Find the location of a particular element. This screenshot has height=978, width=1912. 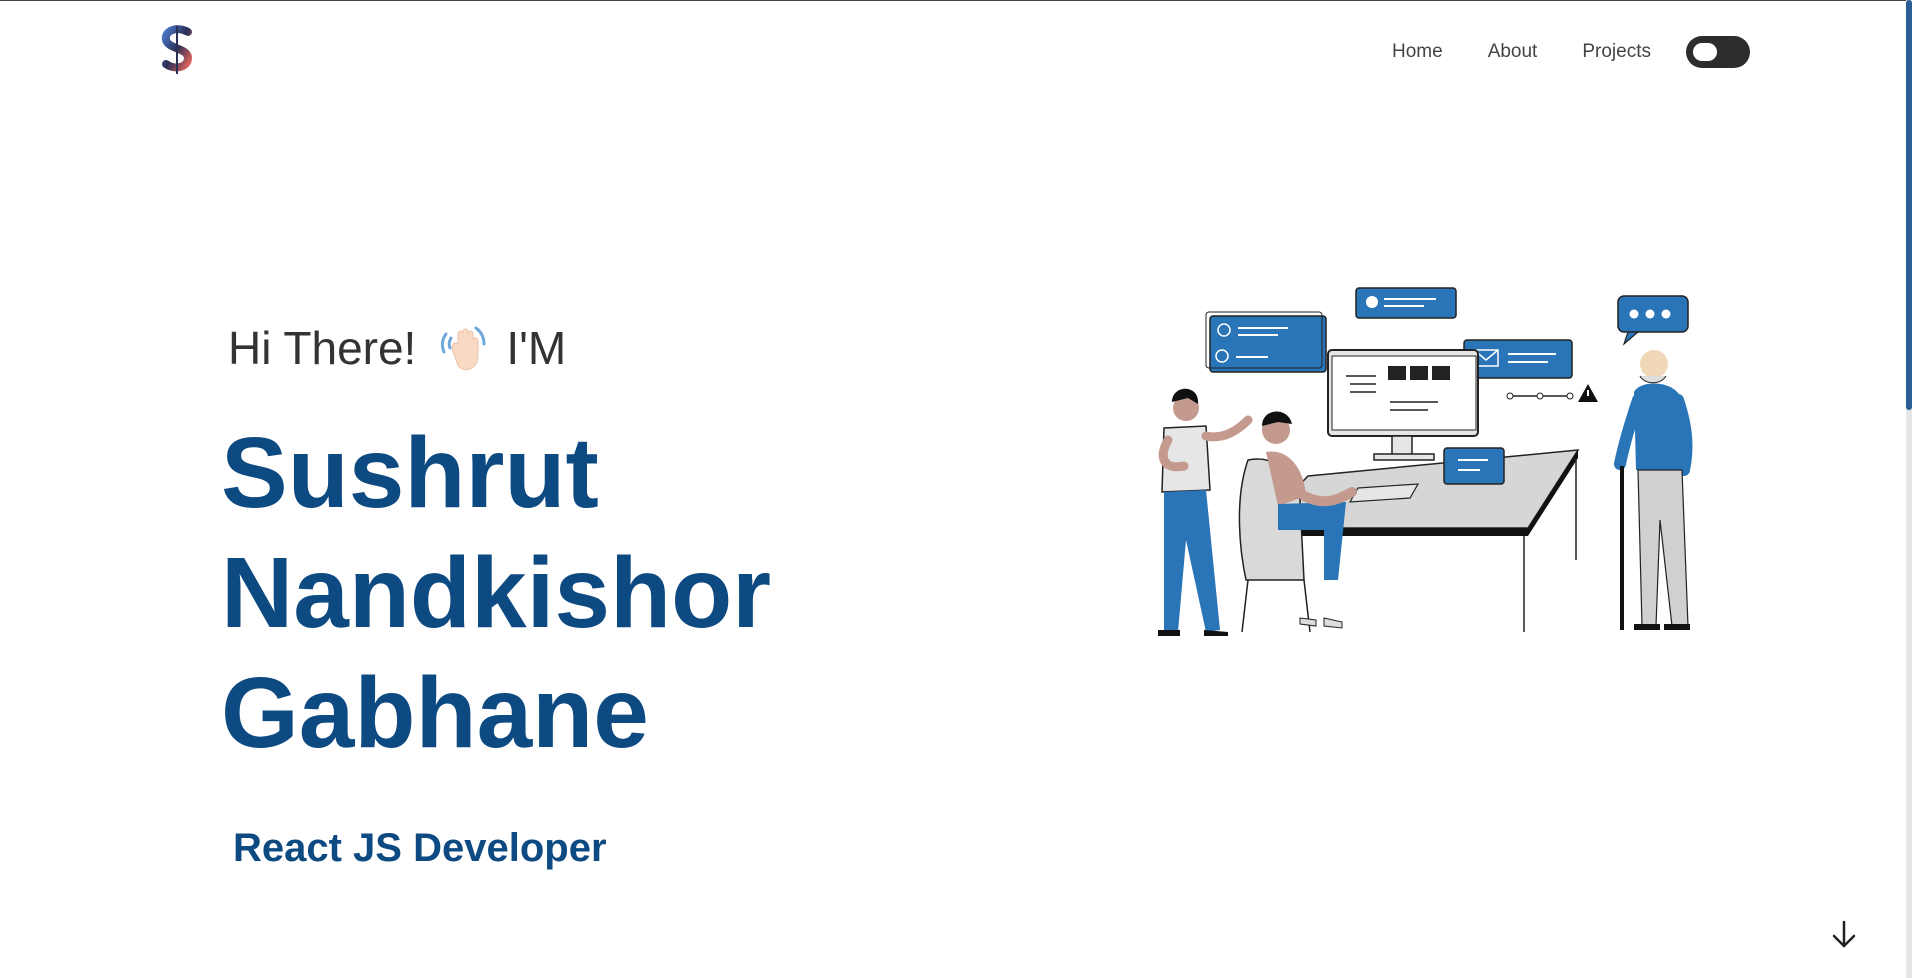

ui-card-left is located at coordinates (1266, 342).